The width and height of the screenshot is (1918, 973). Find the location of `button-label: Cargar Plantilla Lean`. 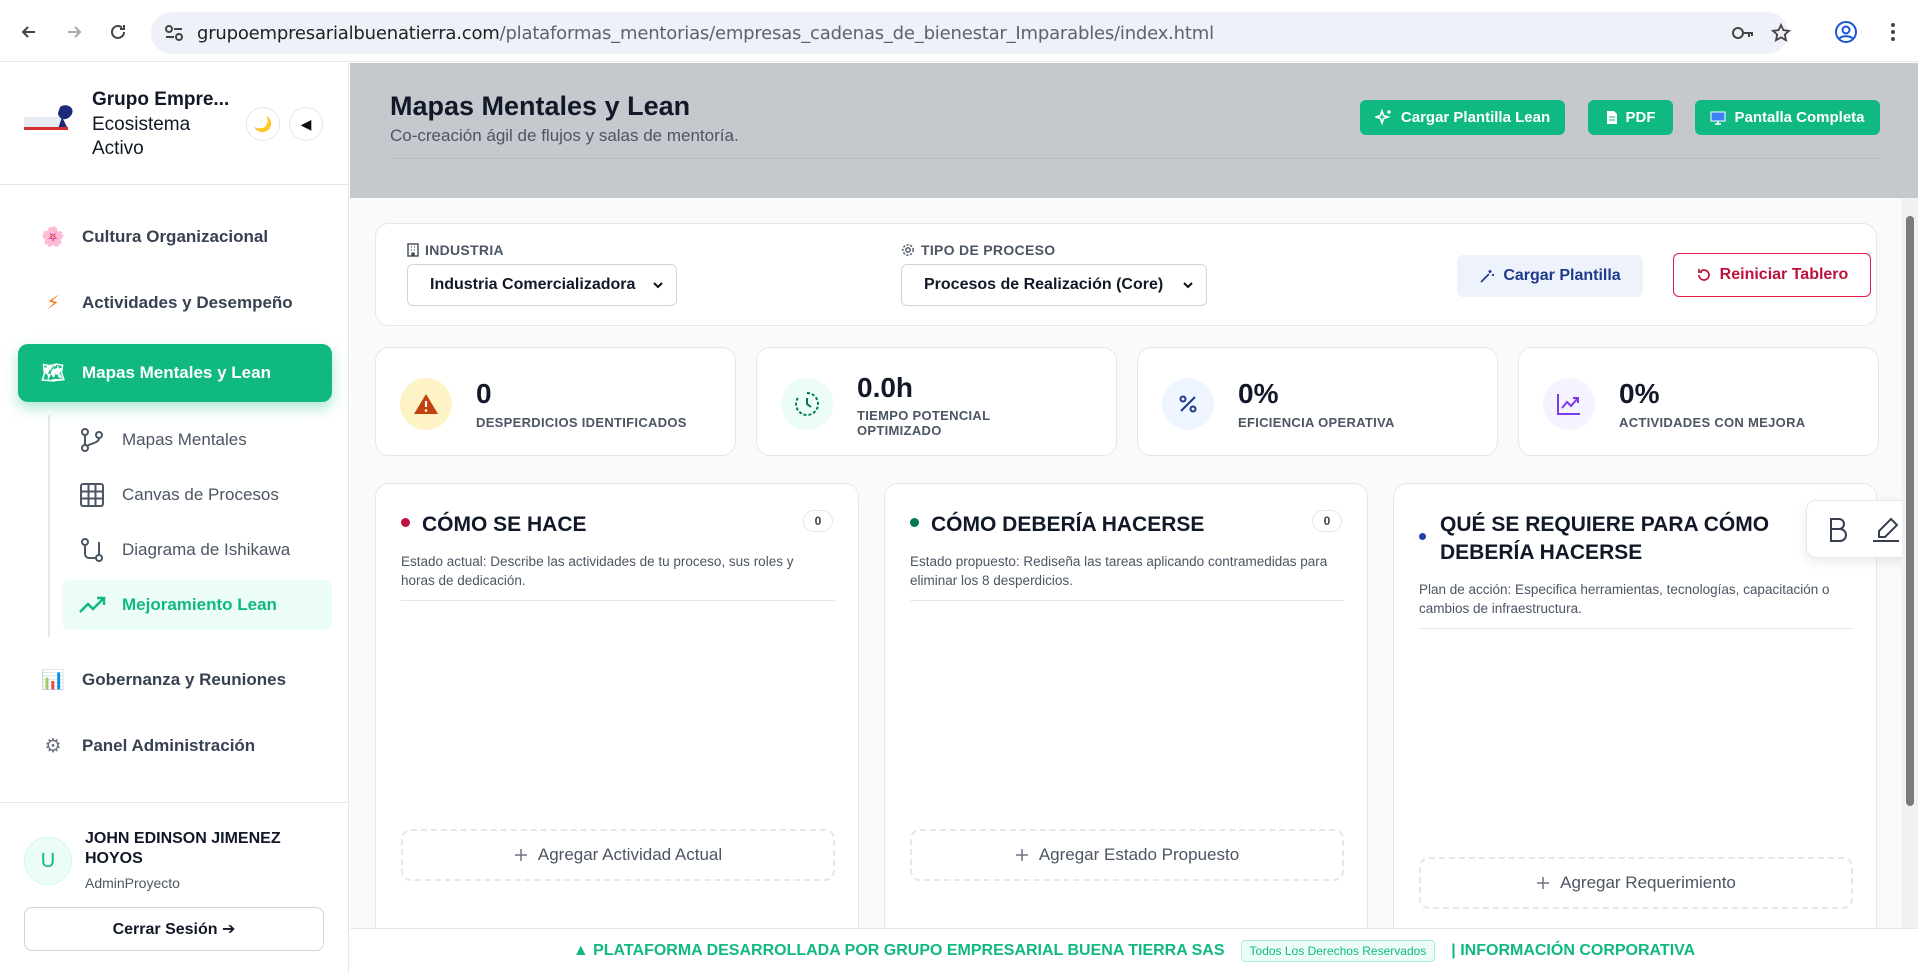

button-label: Cargar Plantilla Lean is located at coordinates (1475, 117).